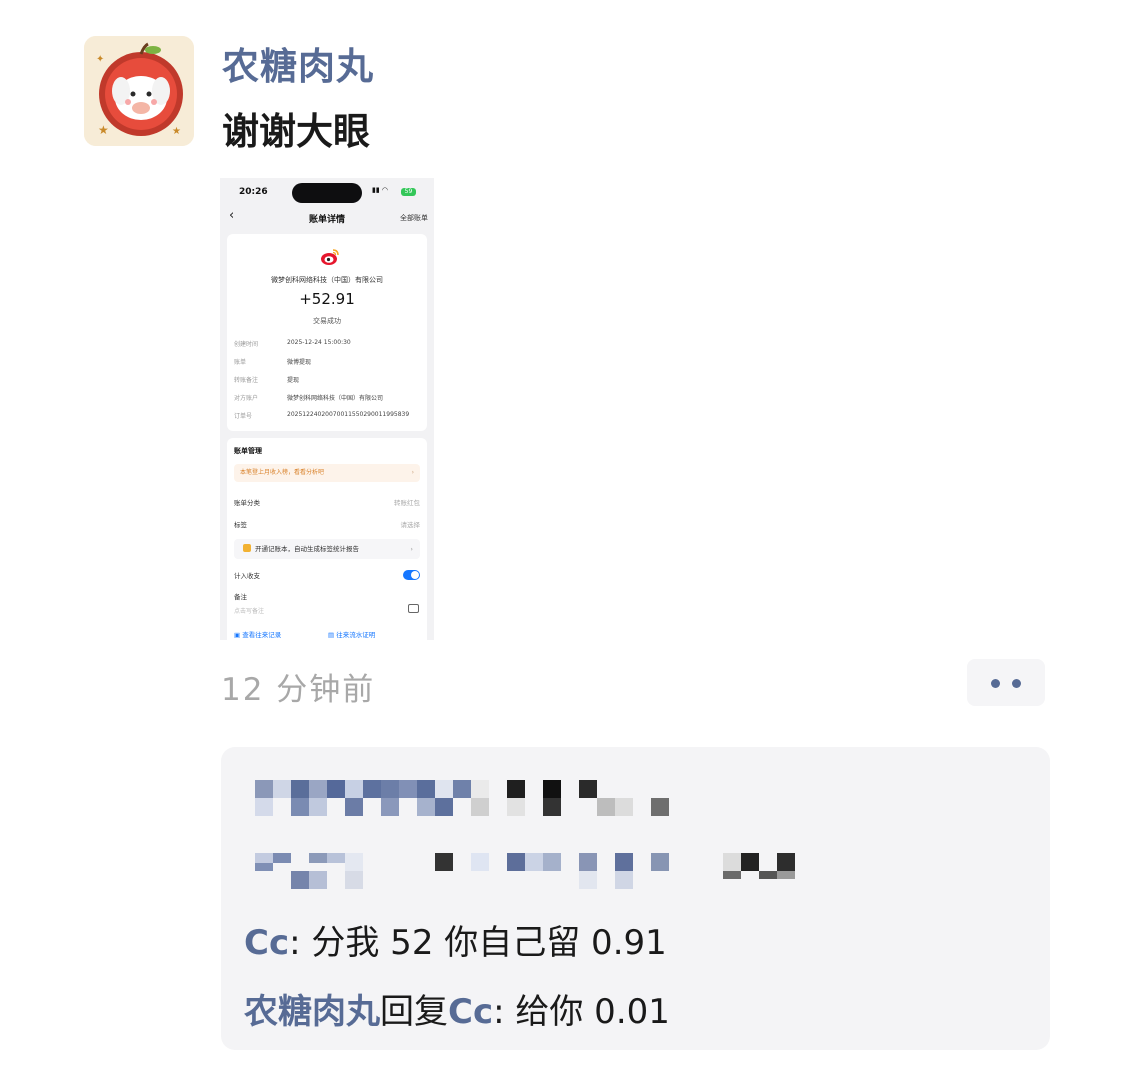 The image size is (1134, 1080). What do you see at coordinates (298, 690) in the screenshot?
I see `post-time: 12 分钟前` at bounding box center [298, 690].